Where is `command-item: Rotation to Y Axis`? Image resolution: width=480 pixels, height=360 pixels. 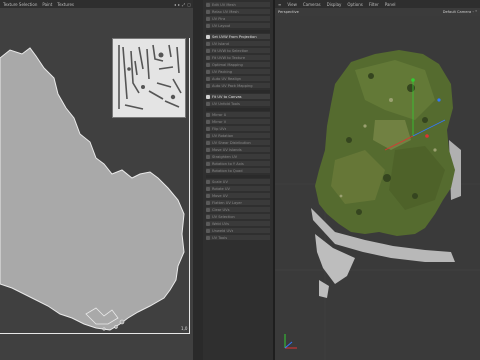 command-item: Rotation to Y Axis is located at coordinates (238, 164).